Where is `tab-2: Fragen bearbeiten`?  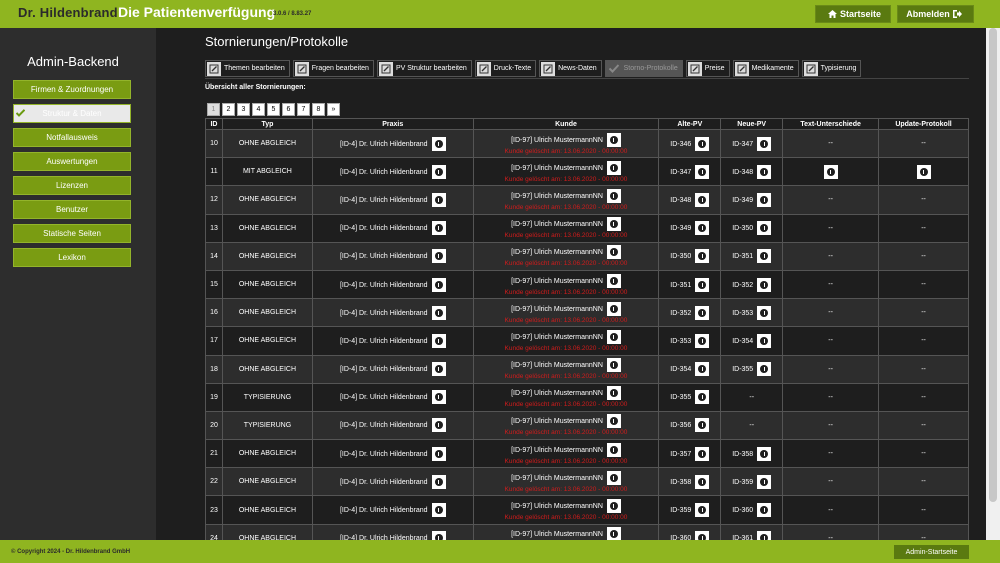
tab-2: Fragen bearbeiten is located at coordinates (333, 68).